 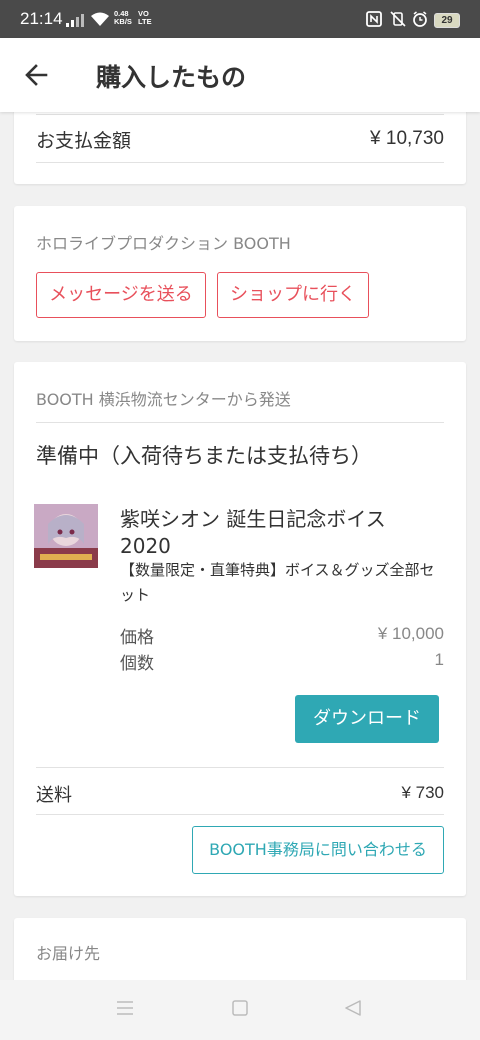 What do you see at coordinates (447, 20) in the screenshot?
I see `battery-indicator: 29` at bounding box center [447, 20].